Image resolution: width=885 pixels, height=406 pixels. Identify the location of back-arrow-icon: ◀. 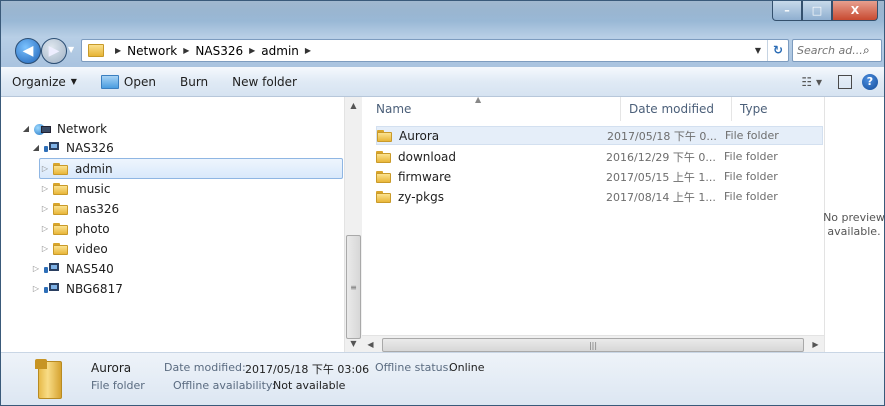
(28, 51).